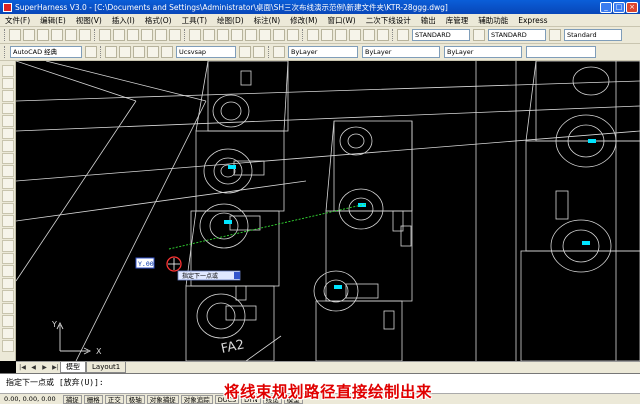 The image size is (640, 404). I want to click on ellipse-icon, so click(7, 183).